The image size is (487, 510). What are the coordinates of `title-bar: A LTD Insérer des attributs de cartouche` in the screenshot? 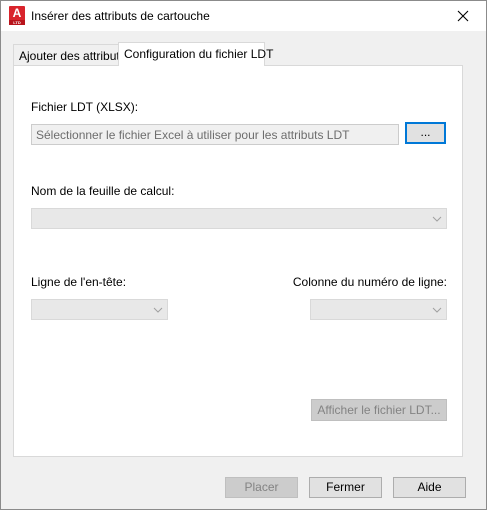 It's located at (243, 16).